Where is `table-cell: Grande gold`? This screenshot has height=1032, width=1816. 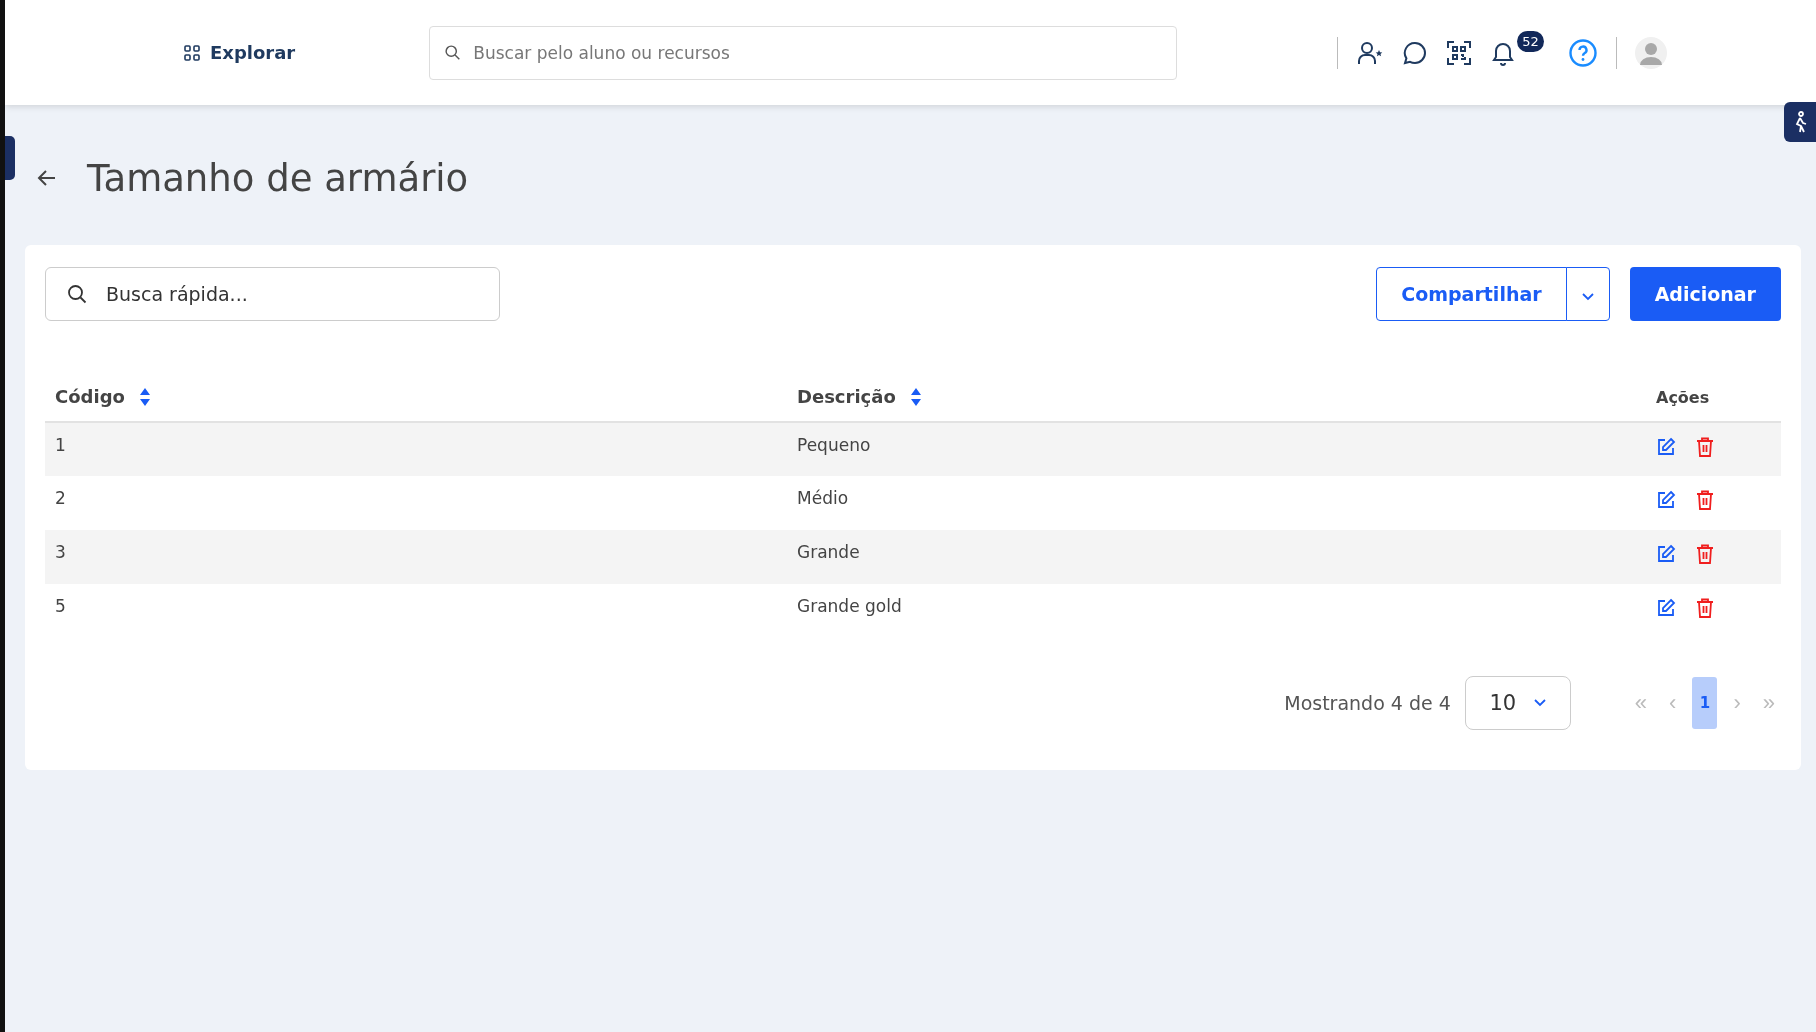 table-cell: Grande gold is located at coordinates (849, 606).